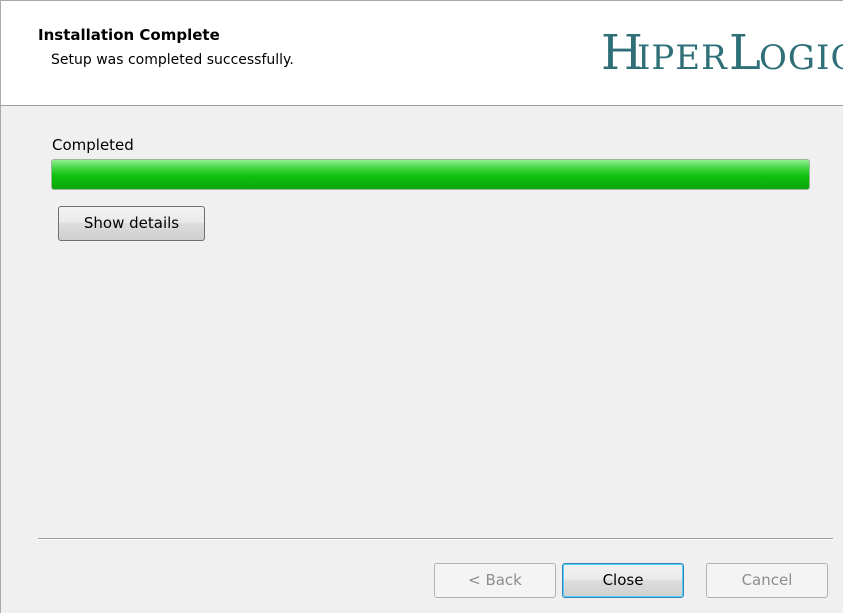  What do you see at coordinates (767, 580) in the screenshot?
I see `cancel-button: Cancel` at bounding box center [767, 580].